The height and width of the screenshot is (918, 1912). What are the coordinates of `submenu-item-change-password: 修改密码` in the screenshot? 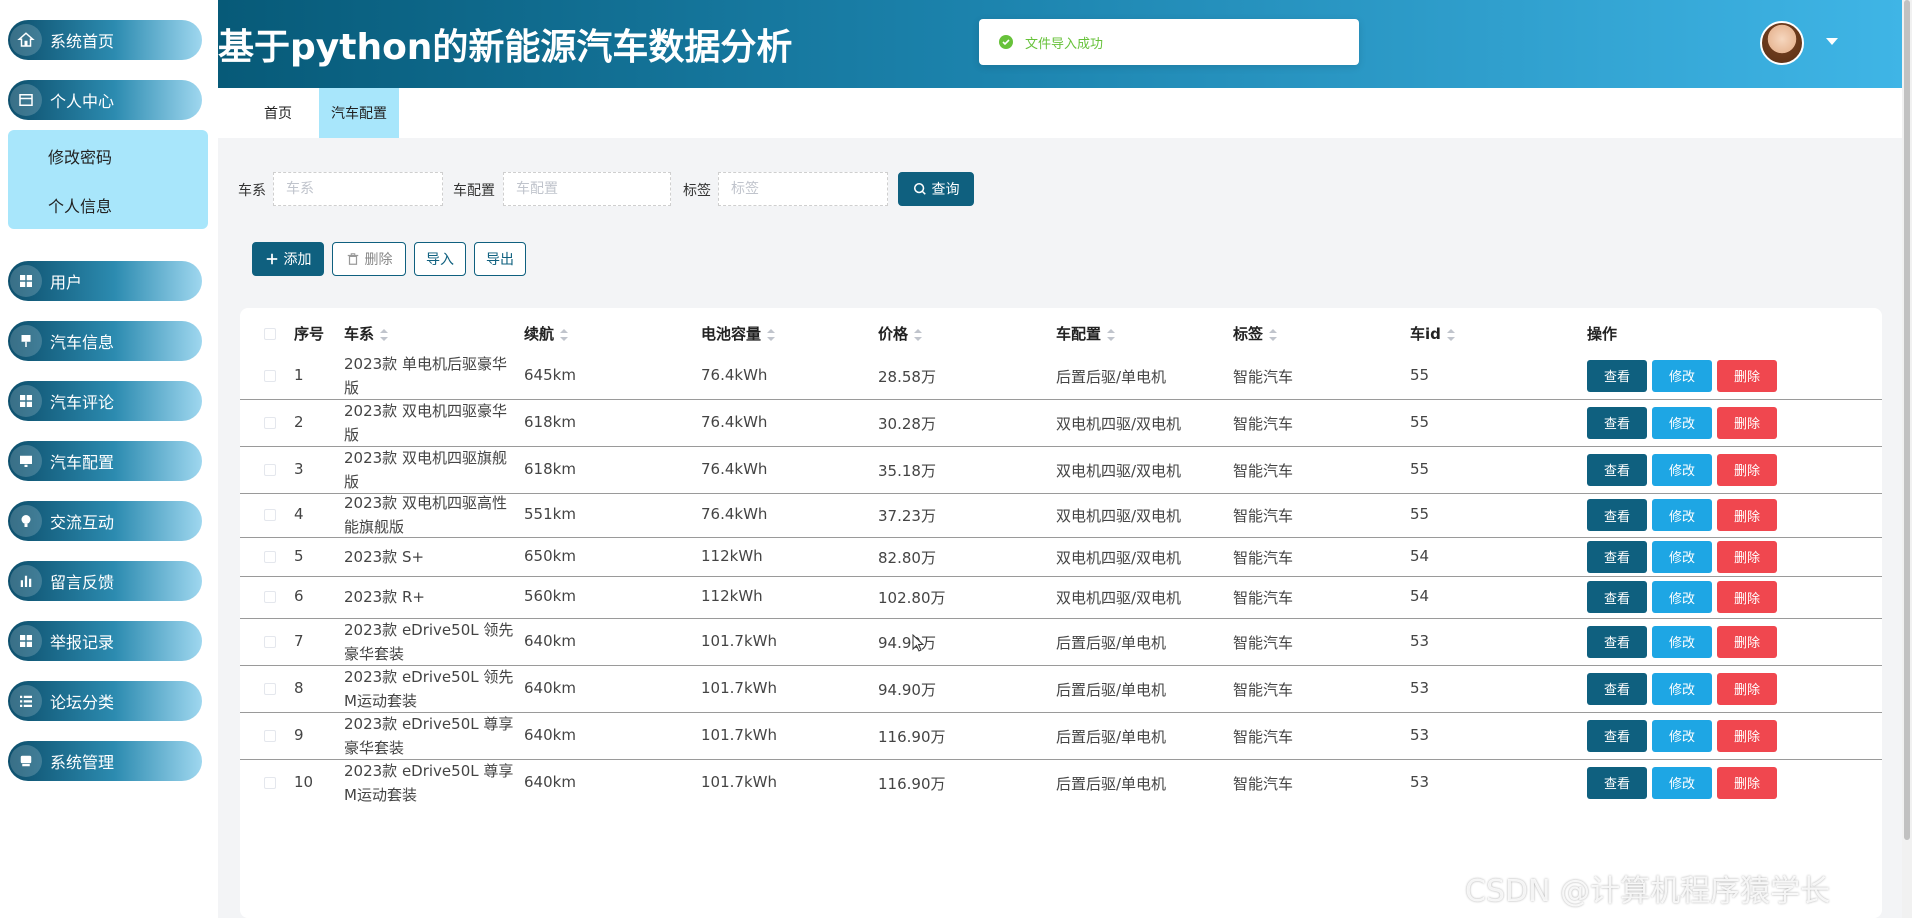 It's located at (80, 156).